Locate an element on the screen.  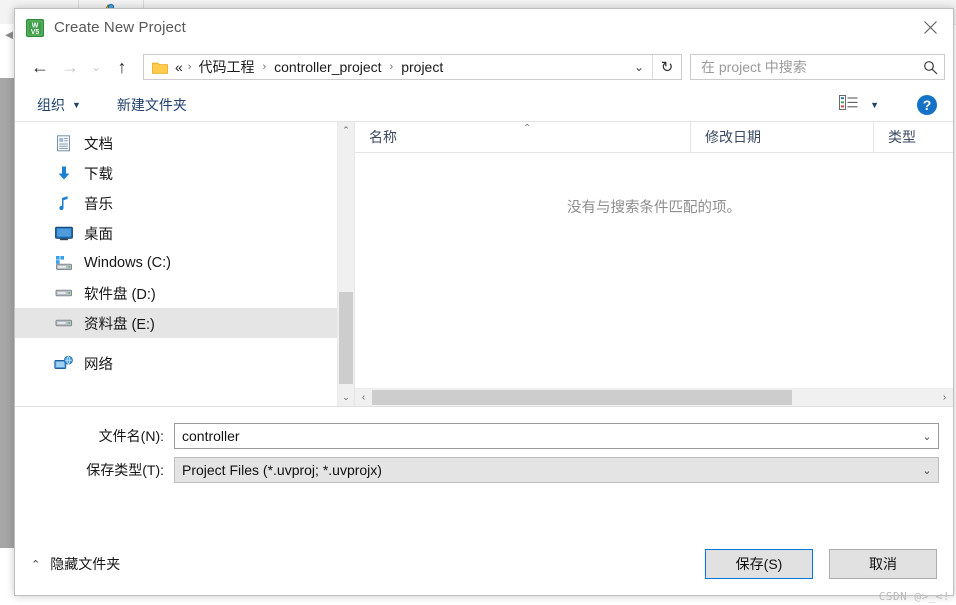
desktop-icon is located at coordinates (64, 233).